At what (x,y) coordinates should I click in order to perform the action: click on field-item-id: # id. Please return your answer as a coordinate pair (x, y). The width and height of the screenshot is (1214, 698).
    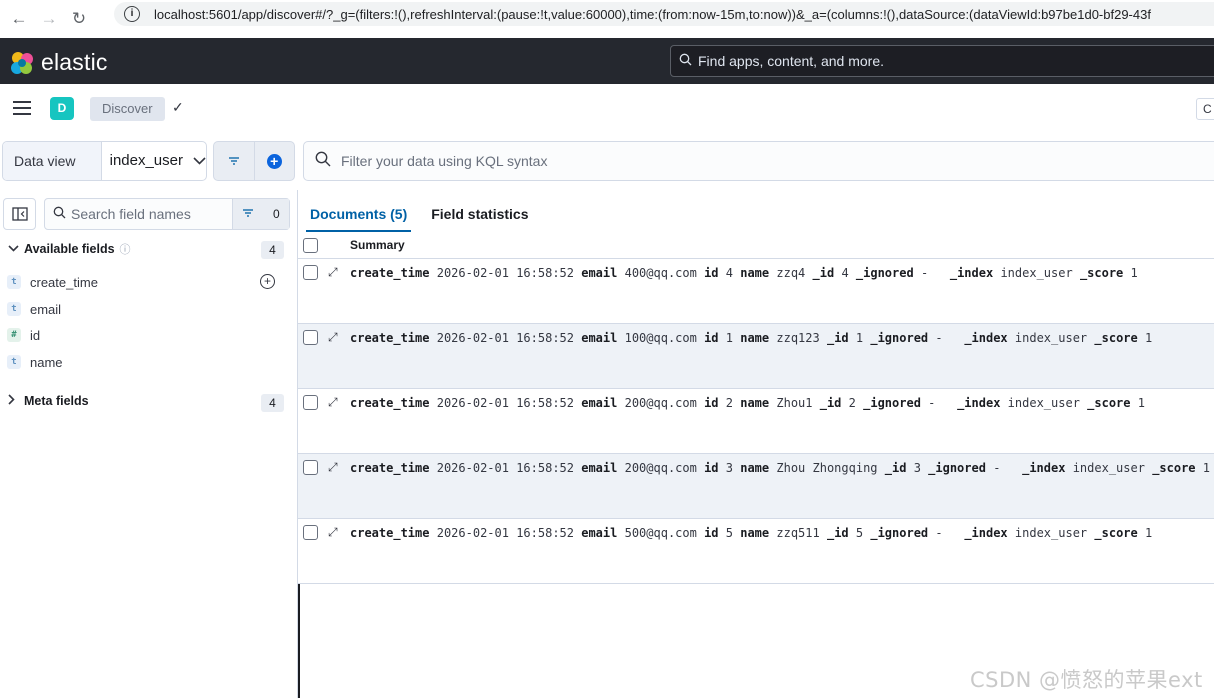
    Looking at the image, I should click on (23, 335).